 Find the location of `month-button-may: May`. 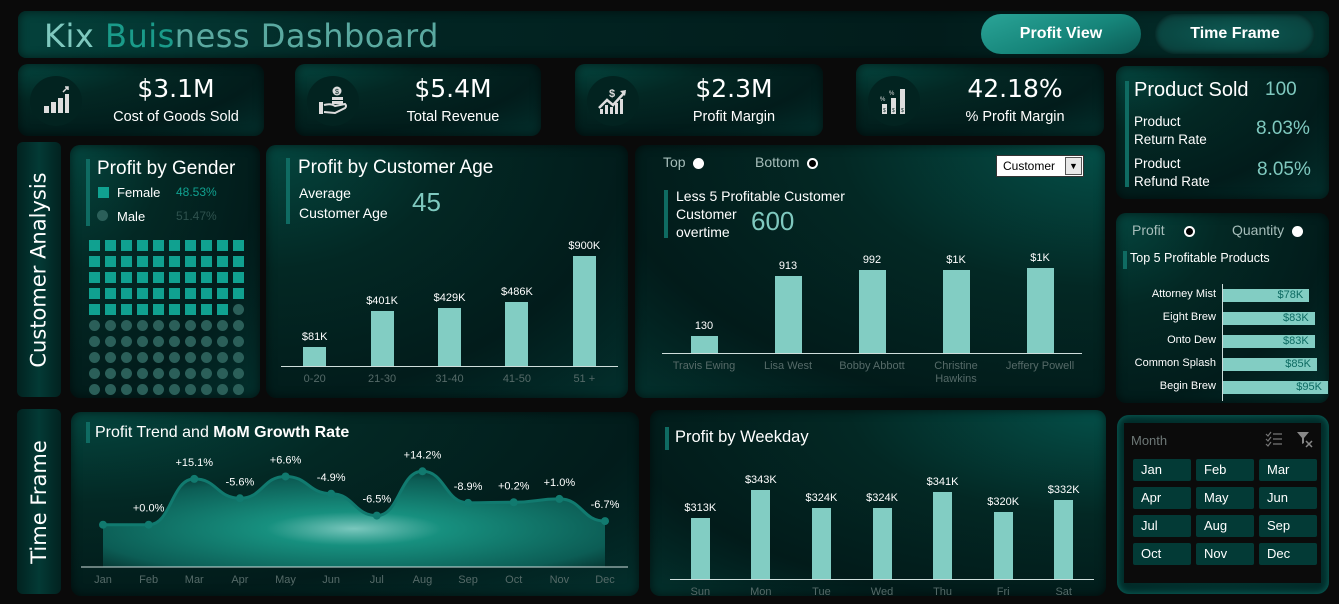

month-button-may: May is located at coordinates (1225, 498).